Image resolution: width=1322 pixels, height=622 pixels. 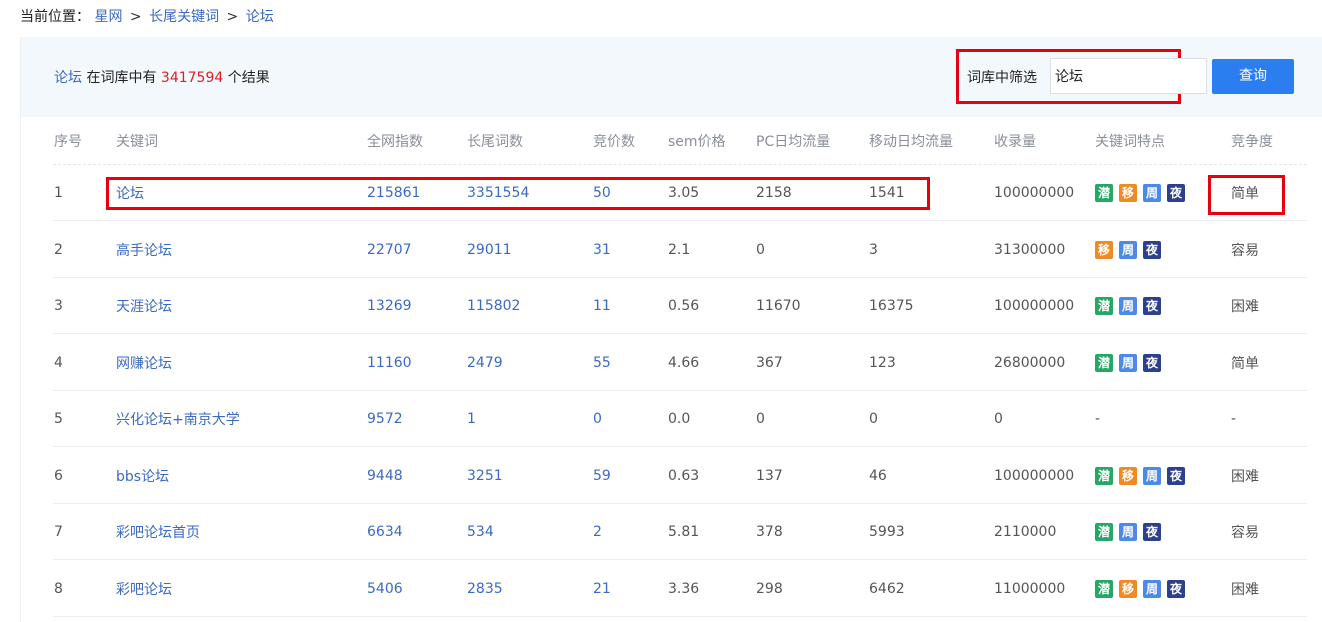 What do you see at coordinates (684, 532) in the screenshot?
I see `sem-price: 5.81` at bounding box center [684, 532].